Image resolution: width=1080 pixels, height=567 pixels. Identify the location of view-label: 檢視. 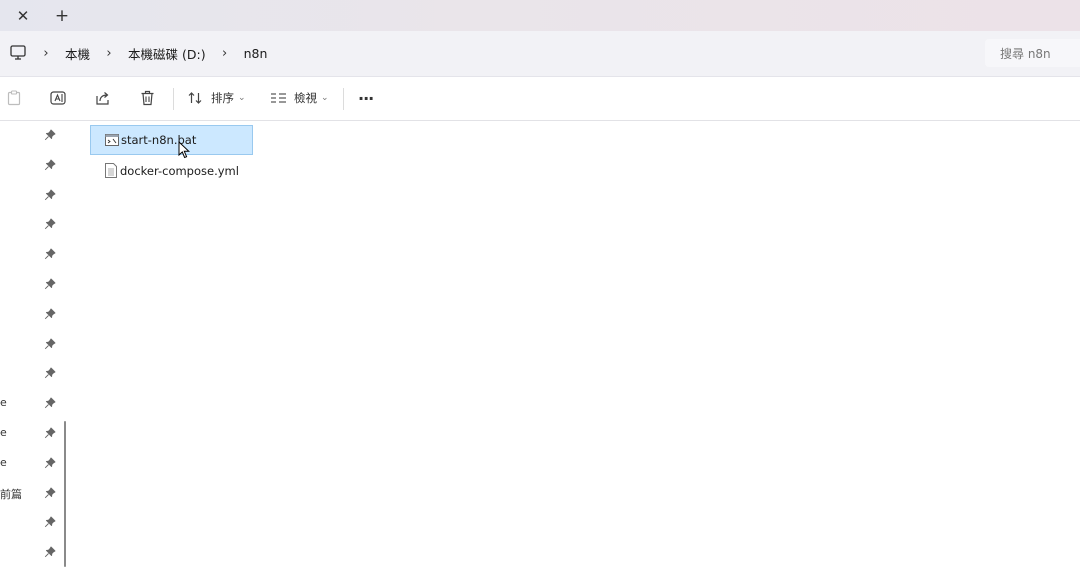
(305, 98).